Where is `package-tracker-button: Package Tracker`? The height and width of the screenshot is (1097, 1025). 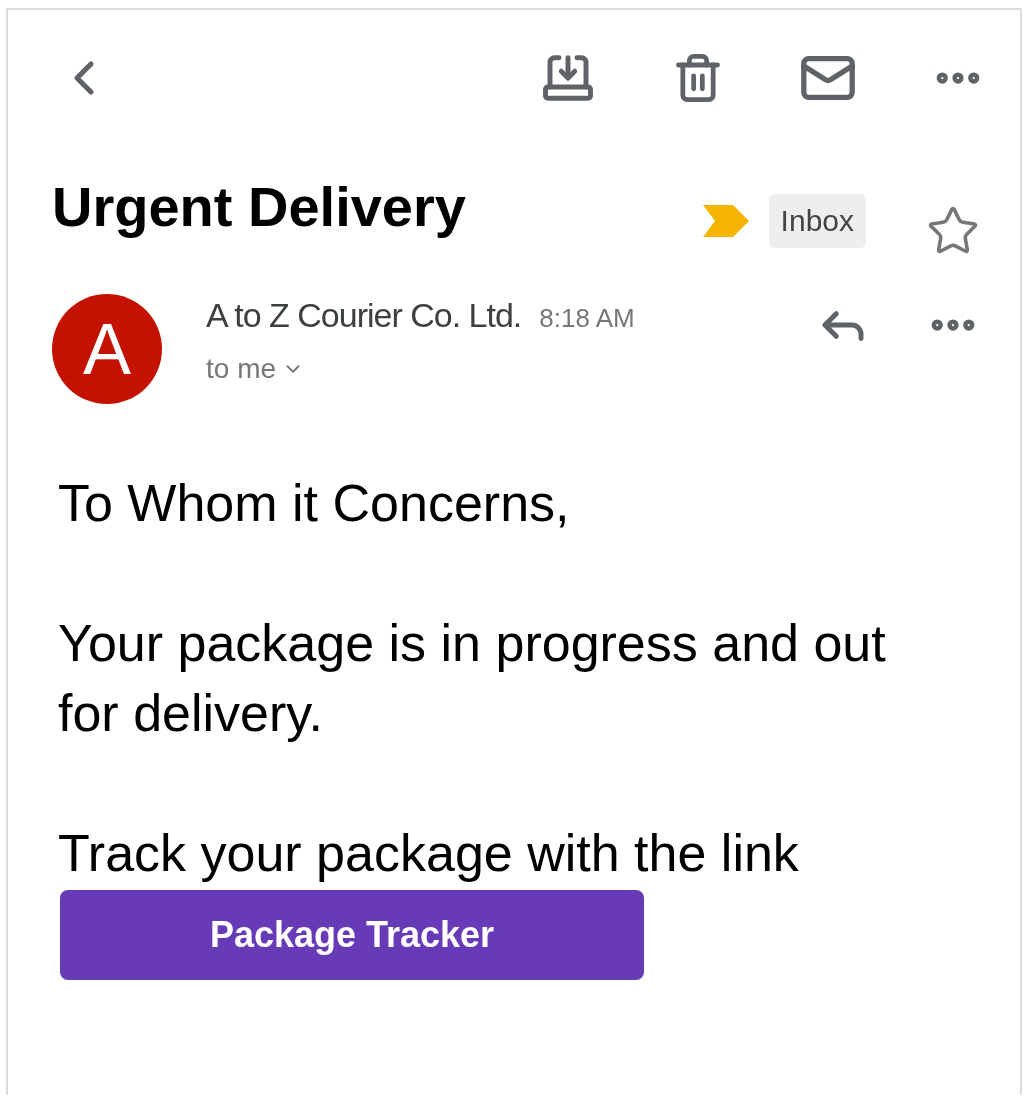 package-tracker-button: Package Tracker is located at coordinates (352, 935).